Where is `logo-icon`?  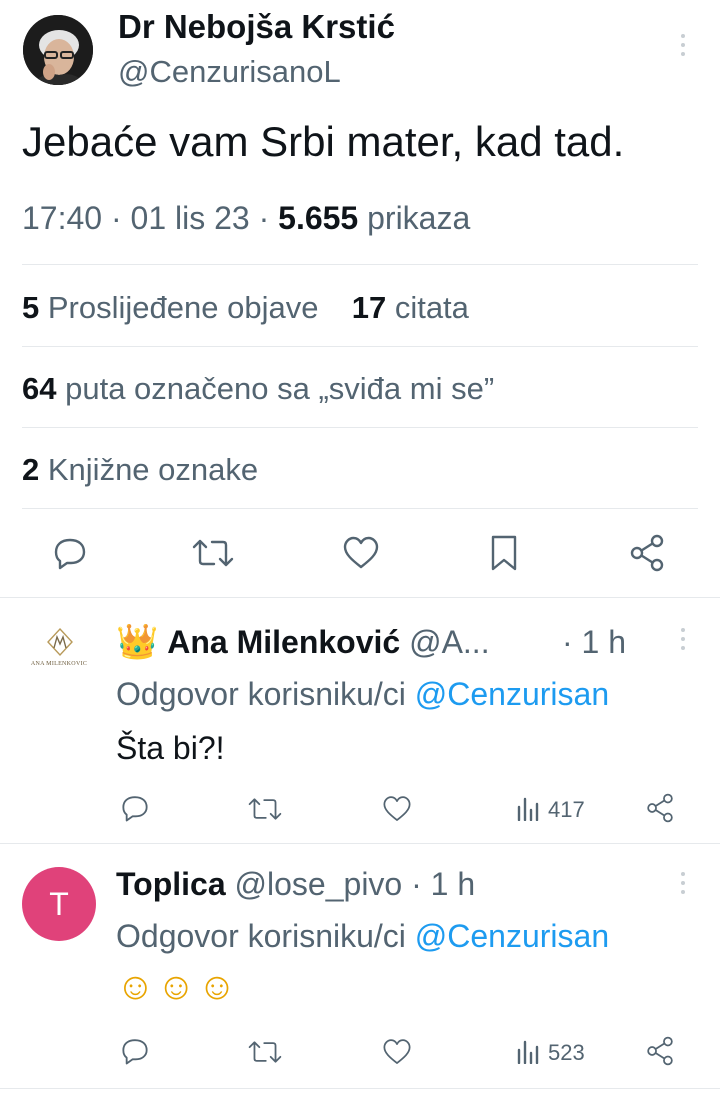 logo-icon is located at coordinates (60, 642).